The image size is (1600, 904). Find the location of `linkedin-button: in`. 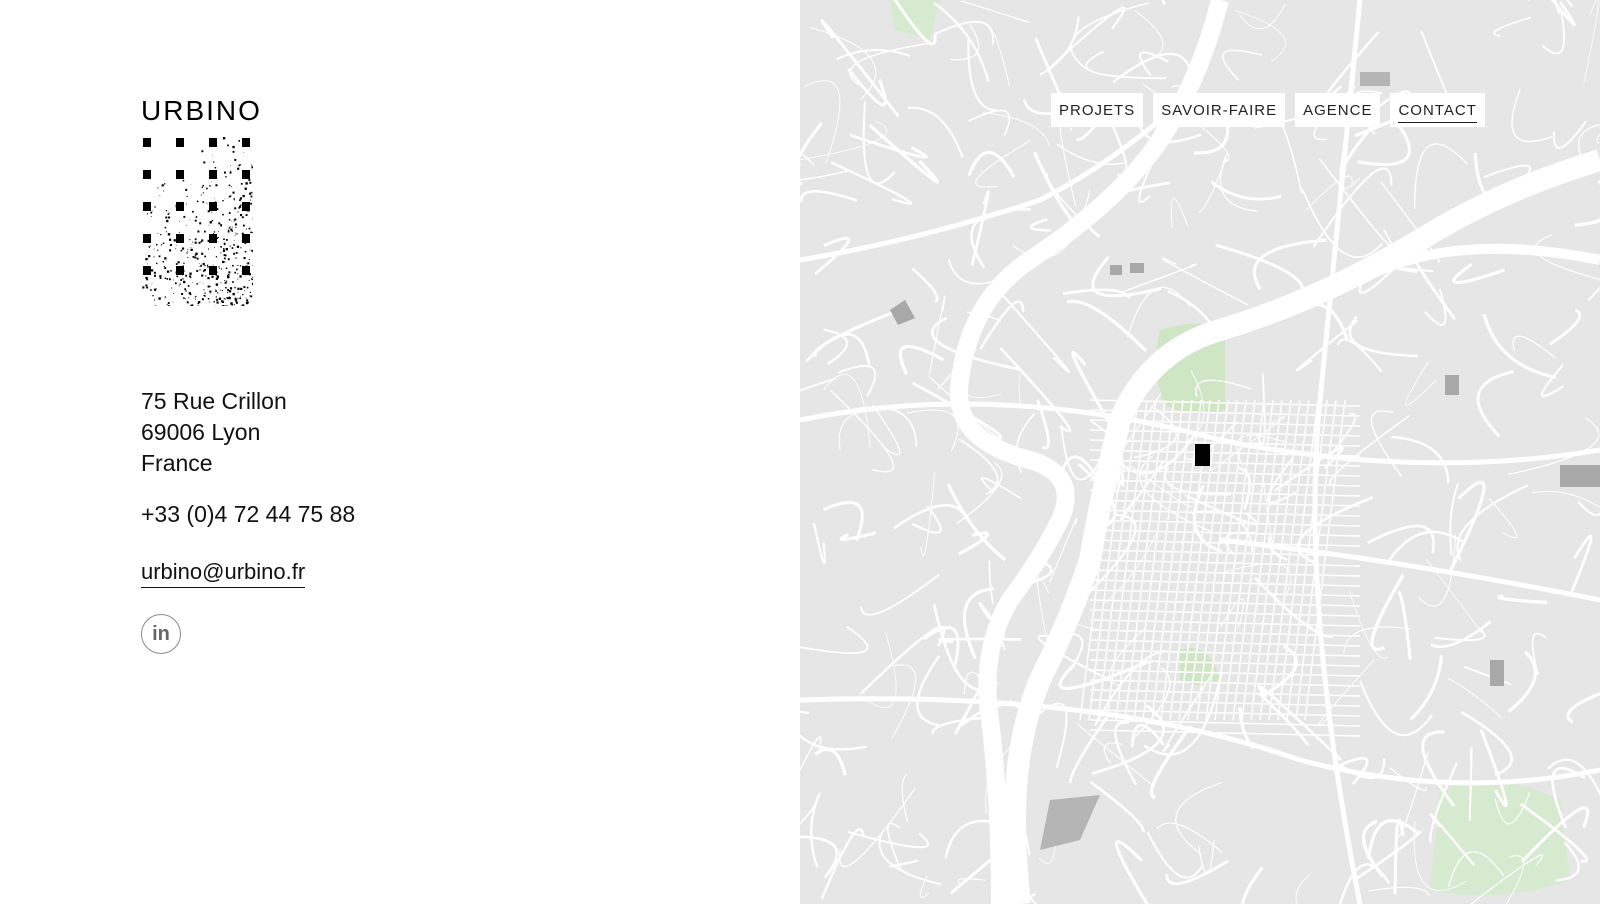

linkedin-button: in is located at coordinates (161, 634).